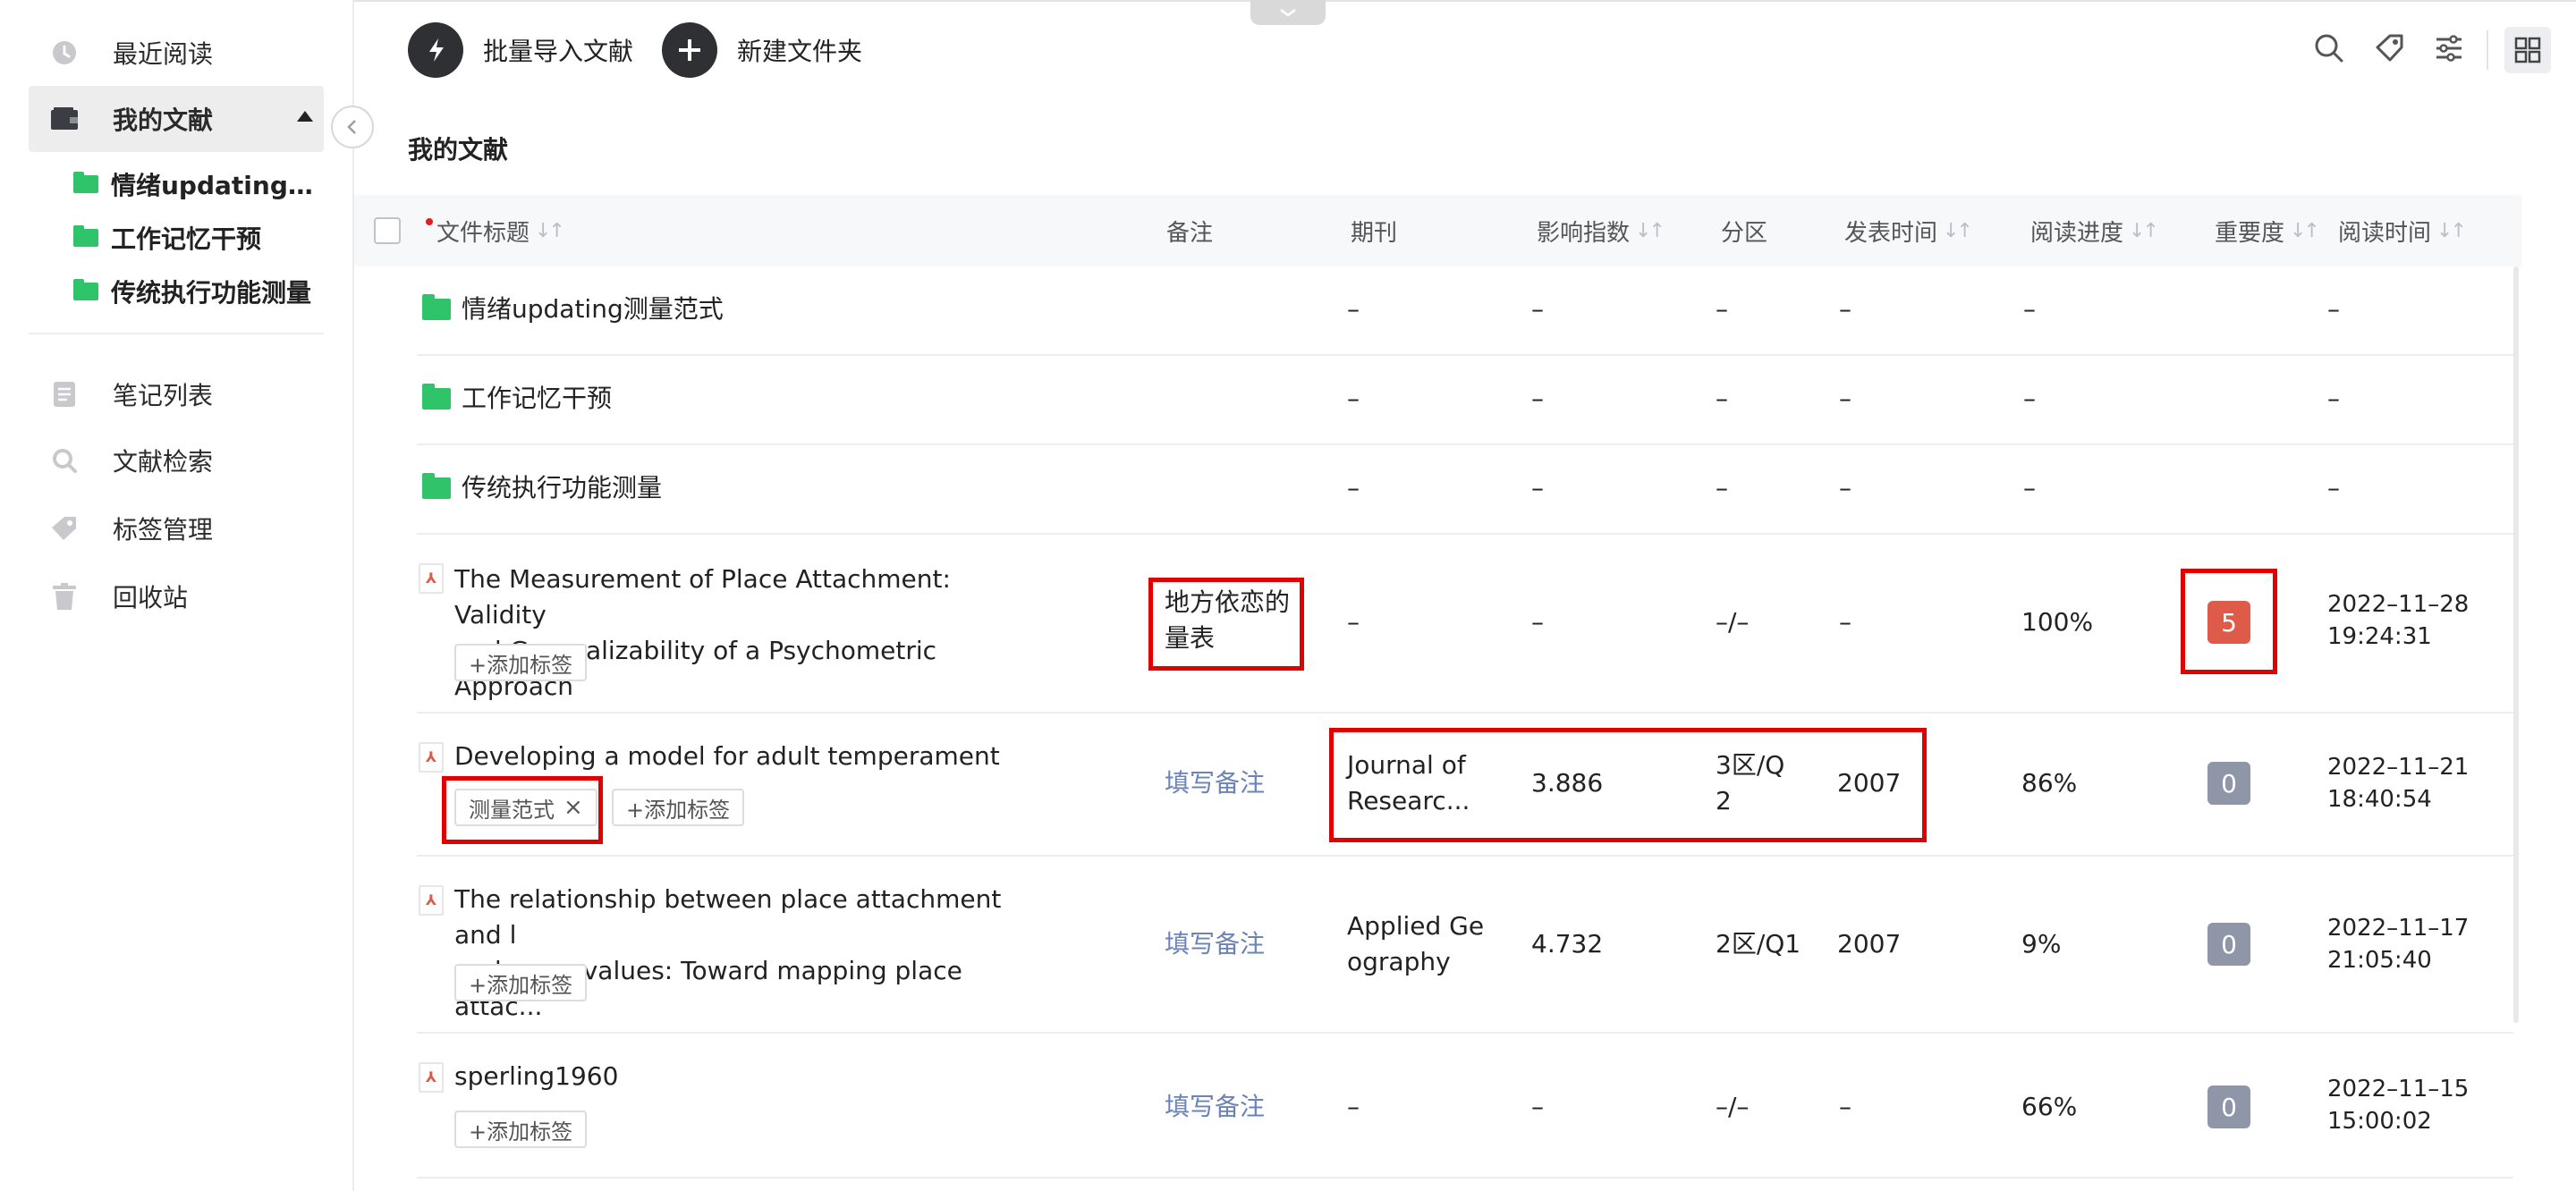 This screenshot has height=1191, width=2576. What do you see at coordinates (2228, 622) in the screenshot?
I see `importance-badge: 5` at bounding box center [2228, 622].